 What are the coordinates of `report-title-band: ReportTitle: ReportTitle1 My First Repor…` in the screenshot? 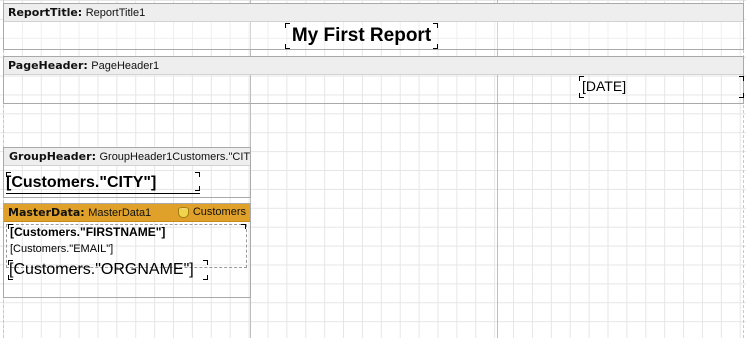 It's located at (373, 26).